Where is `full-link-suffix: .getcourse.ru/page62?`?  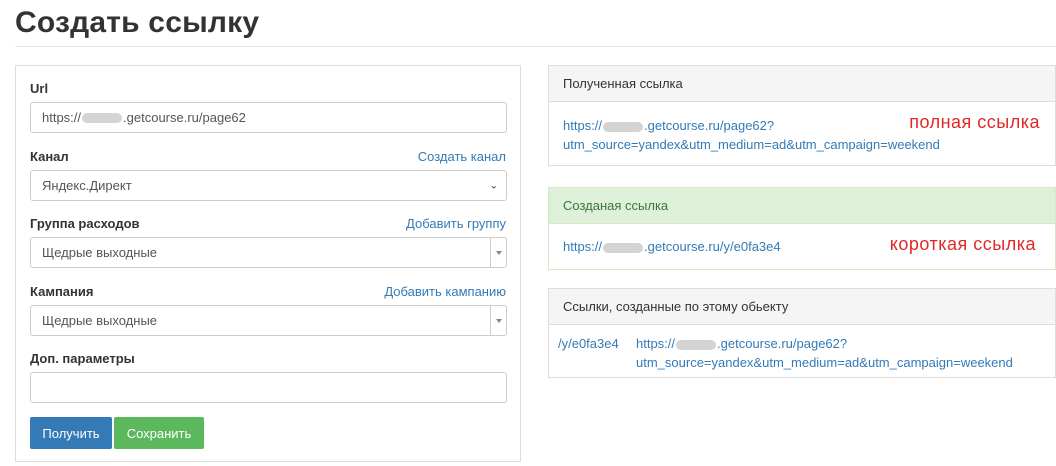
full-link-suffix: .getcourse.ru/page62? is located at coordinates (782, 343).